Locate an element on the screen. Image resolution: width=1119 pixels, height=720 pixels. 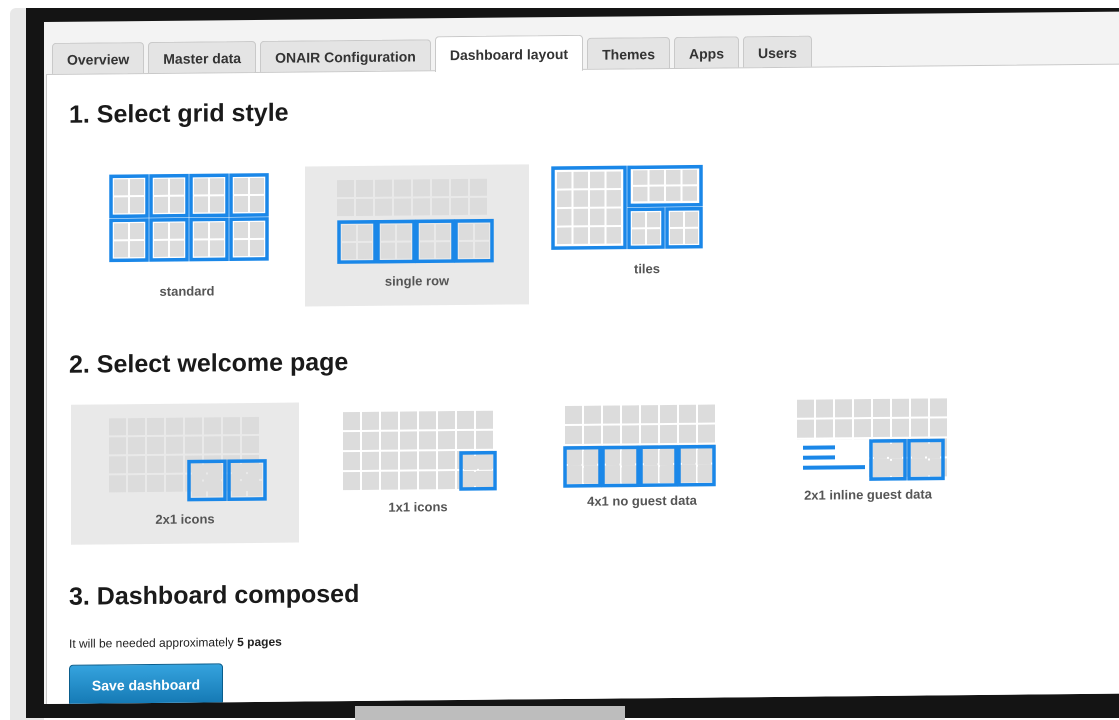
grid-style-standard: standard is located at coordinates (187, 237).